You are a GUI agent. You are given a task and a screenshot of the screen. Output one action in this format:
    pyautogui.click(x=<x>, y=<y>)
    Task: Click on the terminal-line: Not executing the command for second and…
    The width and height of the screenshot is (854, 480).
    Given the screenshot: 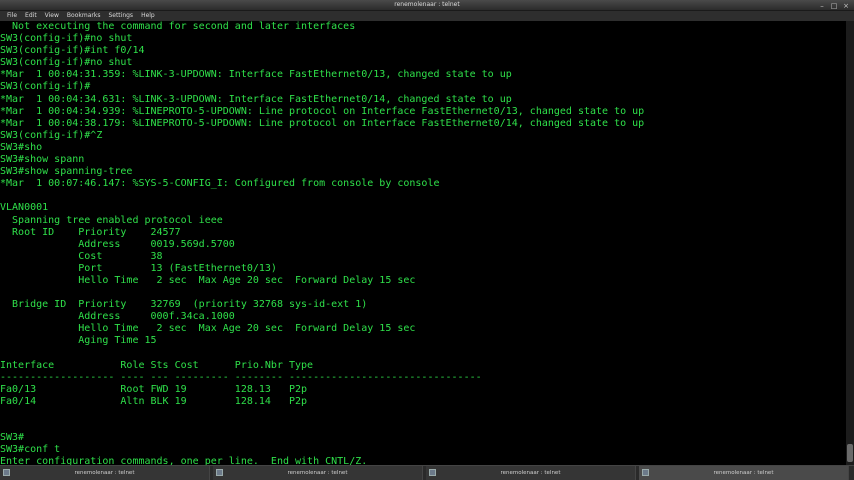 What is the action you would take?
    pyautogui.click(x=178, y=26)
    